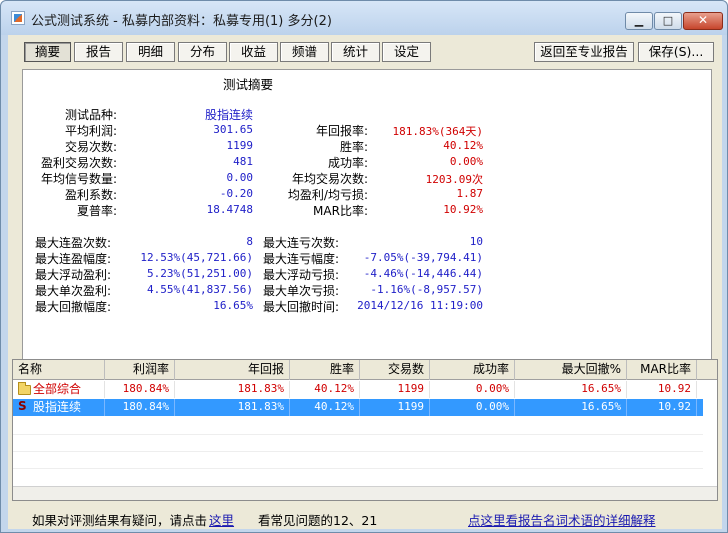 This screenshot has width=728, height=533. What do you see at coordinates (233, 305) in the screenshot?
I see `summary-value: 16.65%` at bounding box center [233, 305].